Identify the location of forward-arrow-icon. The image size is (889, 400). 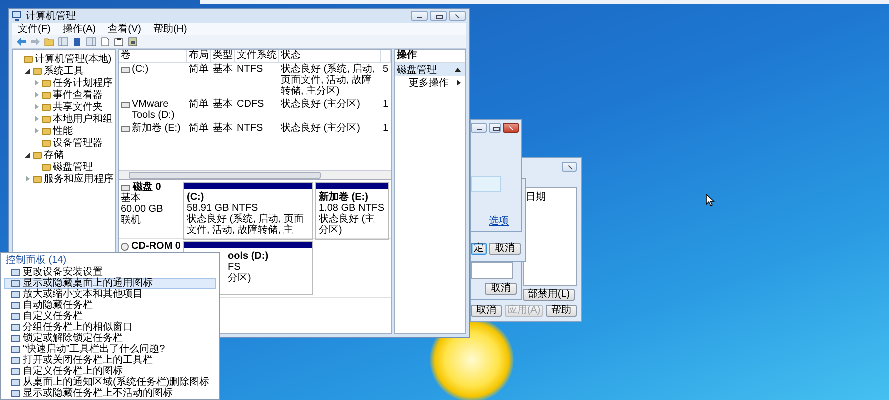
(35, 41).